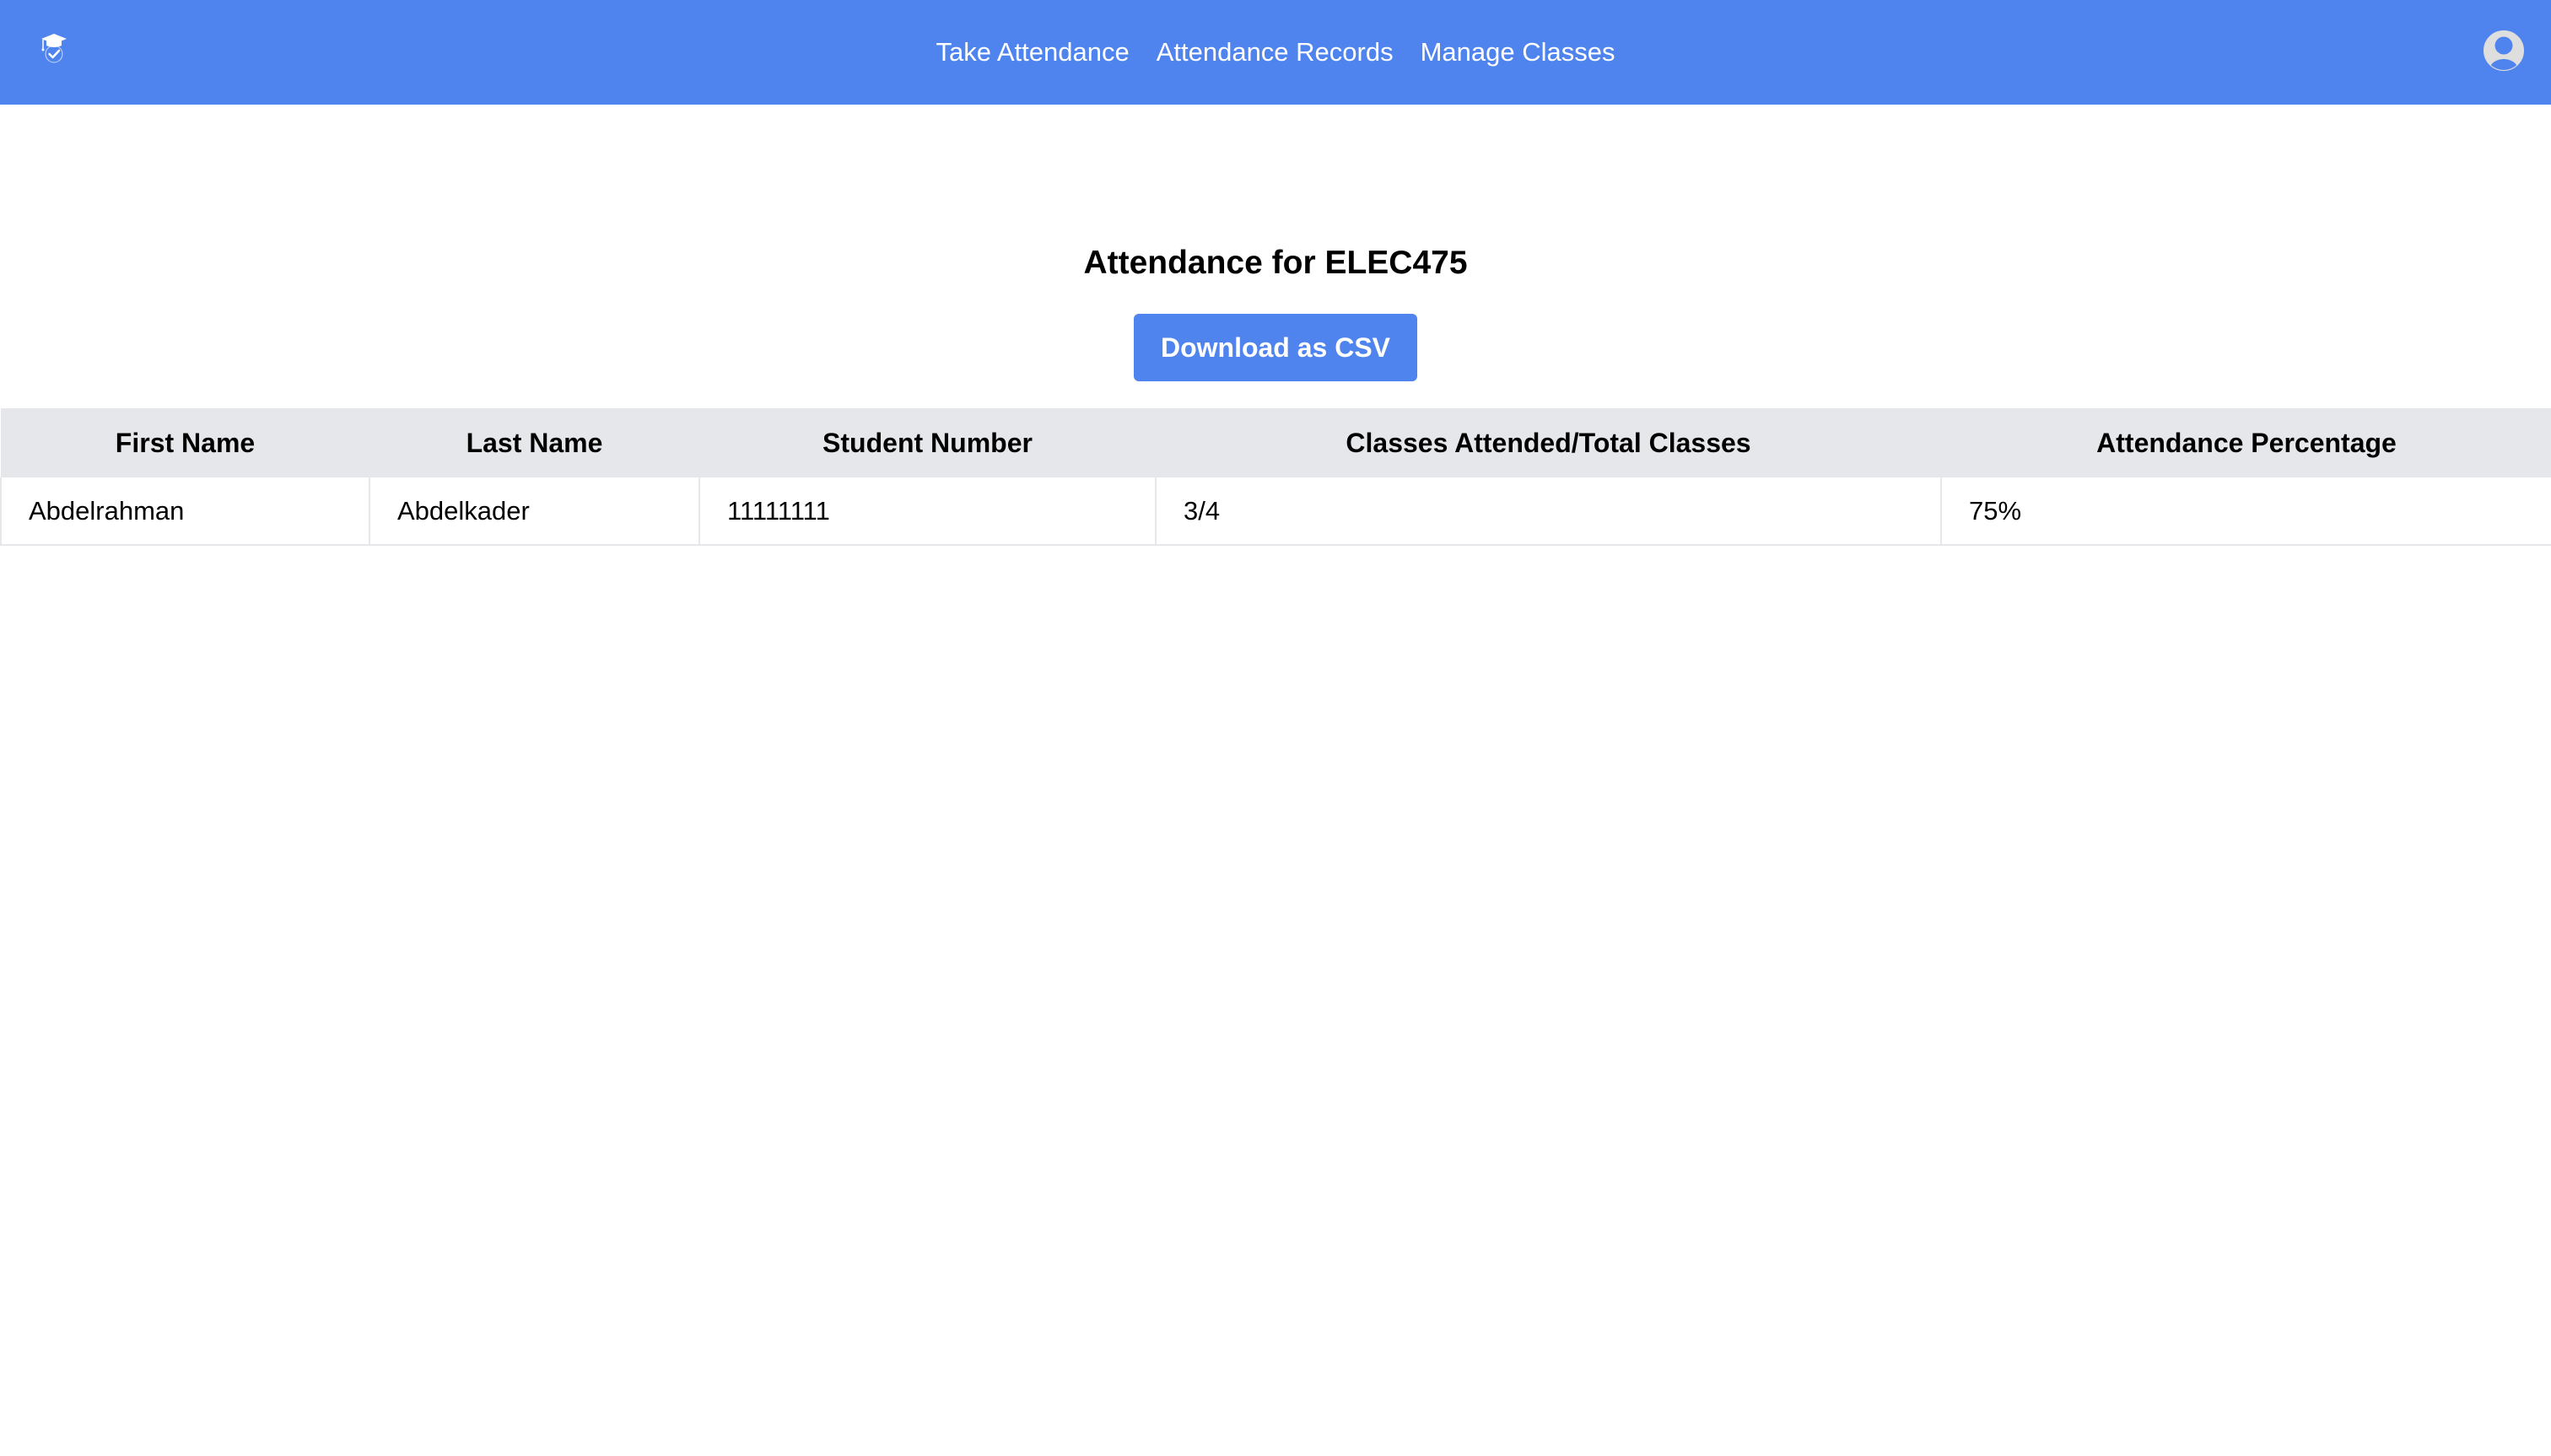 This screenshot has height=1456, width=2551. I want to click on header-classes-attended: Classes Attended/Total Classes, so click(1548, 442).